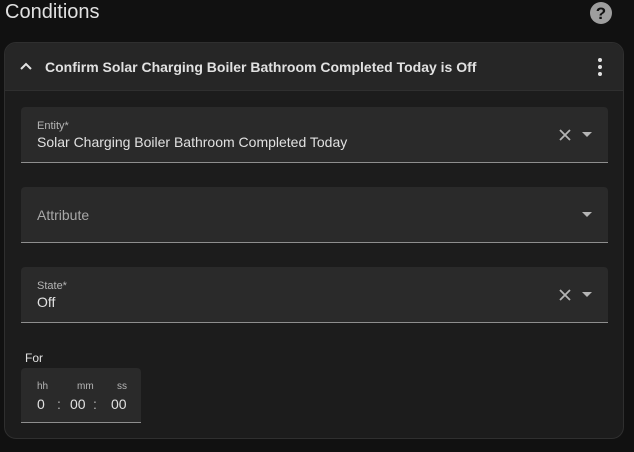  I want to click on minutes-input: 00, so click(78, 404).